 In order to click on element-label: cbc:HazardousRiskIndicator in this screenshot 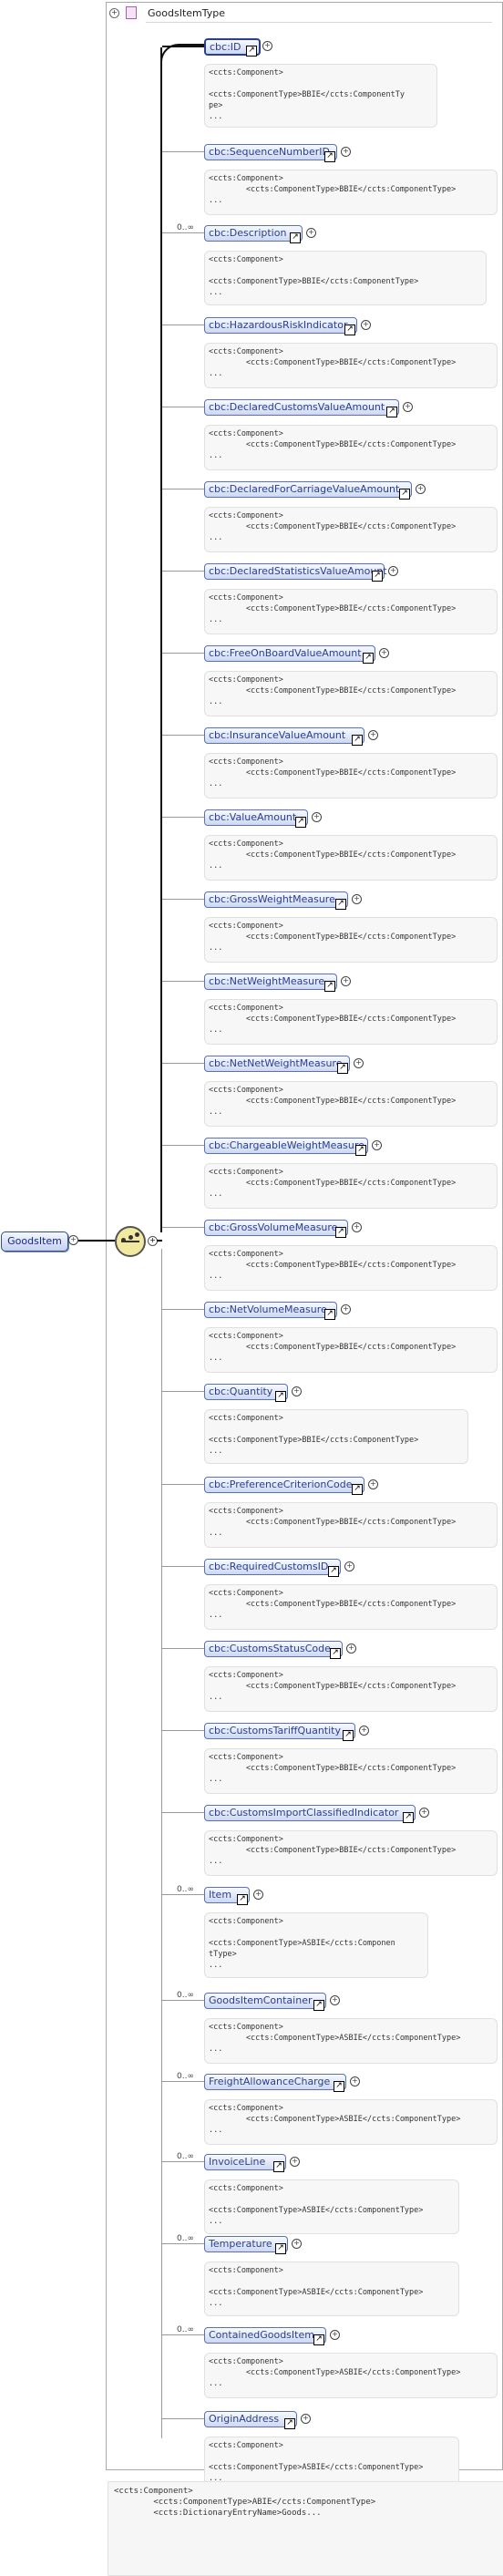, I will do `click(279, 325)`.